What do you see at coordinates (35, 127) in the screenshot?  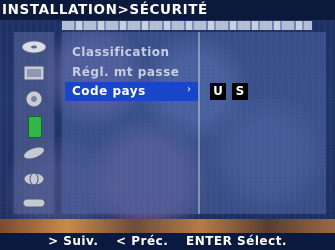 I see `lock-icon` at bounding box center [35, 127].